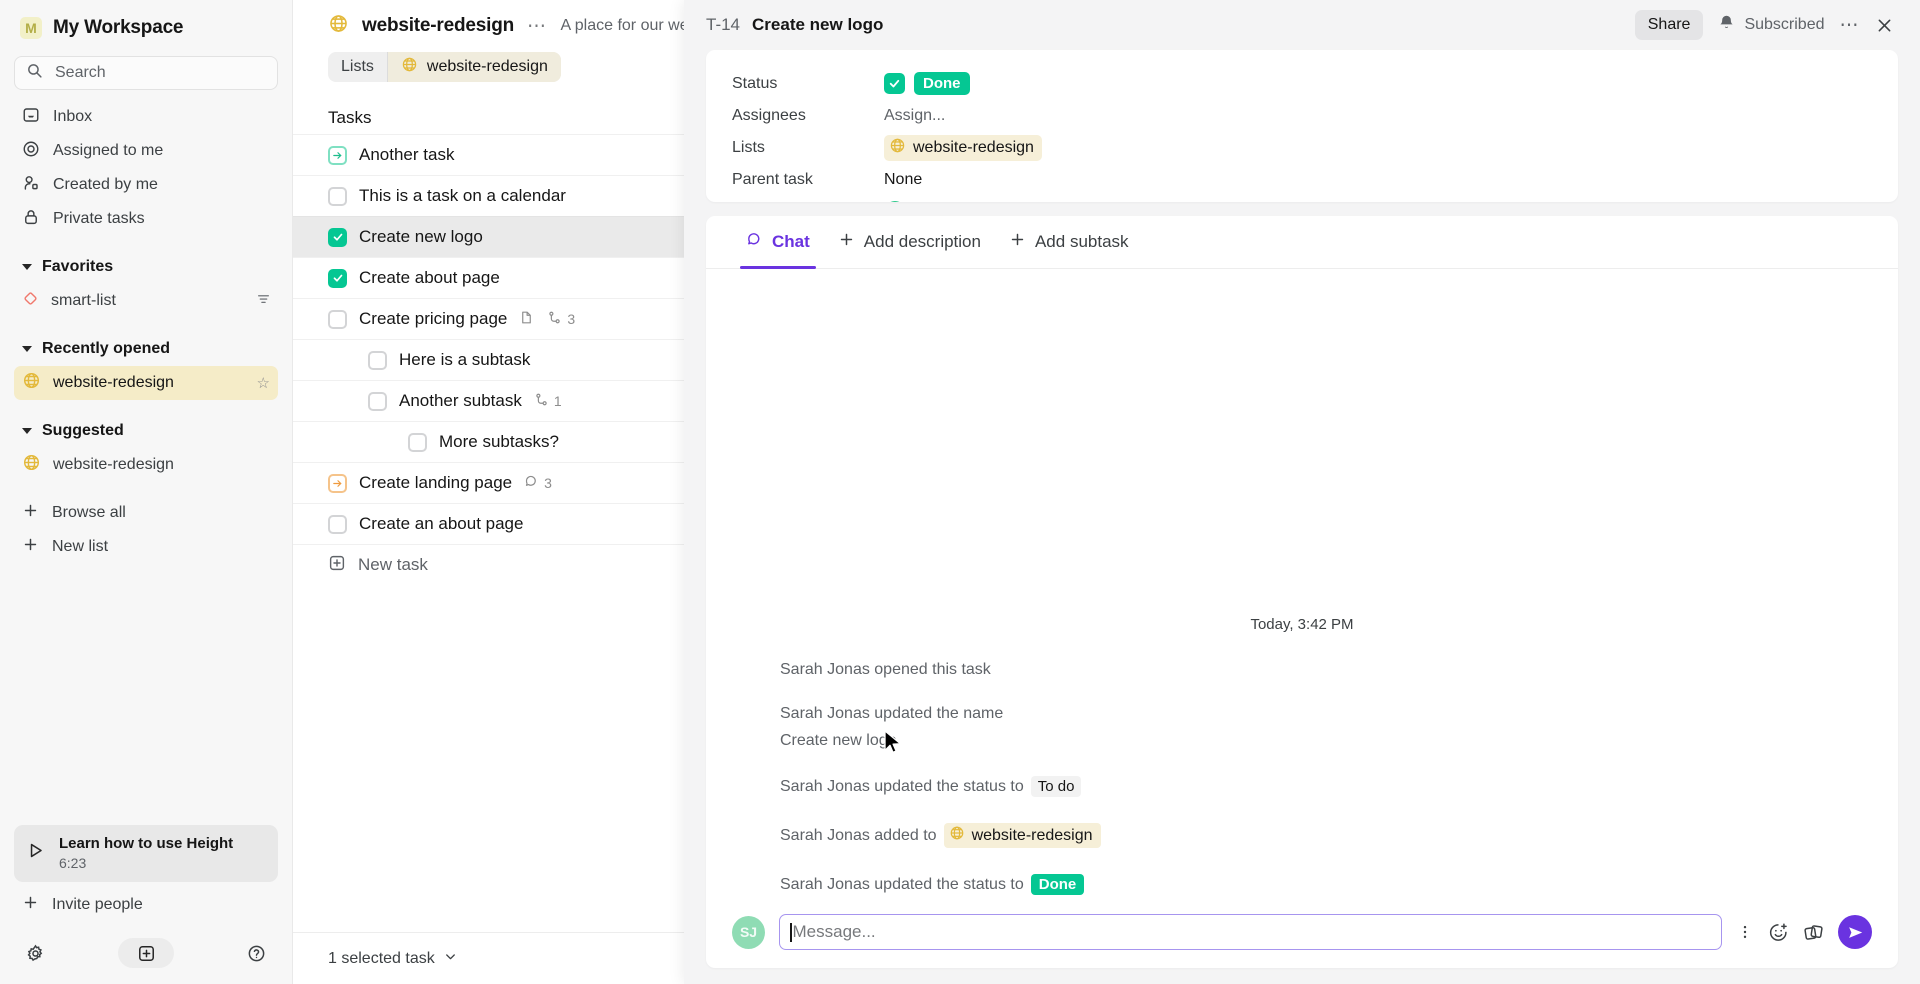  What do you see at coordinates (1745, 932) in the screenshot?
I see `kebab-menu-icon` at bounding box center [1745, 932].